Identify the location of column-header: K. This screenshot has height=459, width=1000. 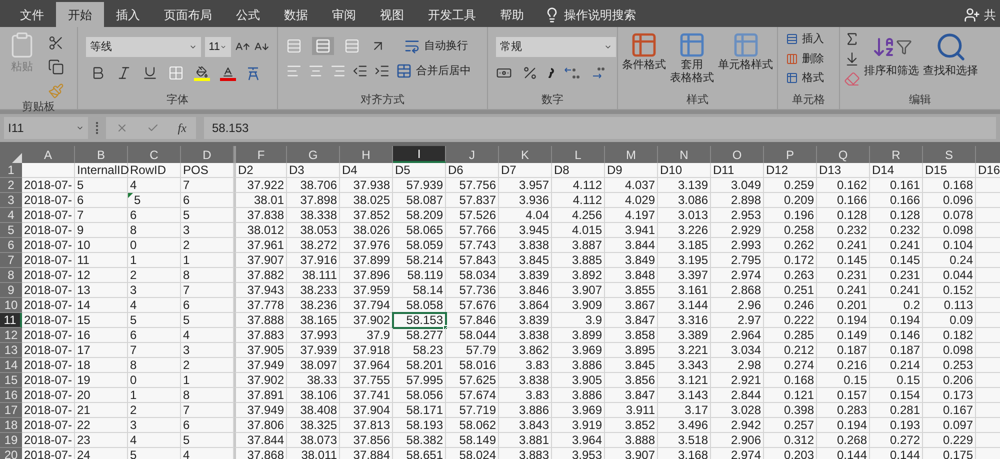
(525, 154).